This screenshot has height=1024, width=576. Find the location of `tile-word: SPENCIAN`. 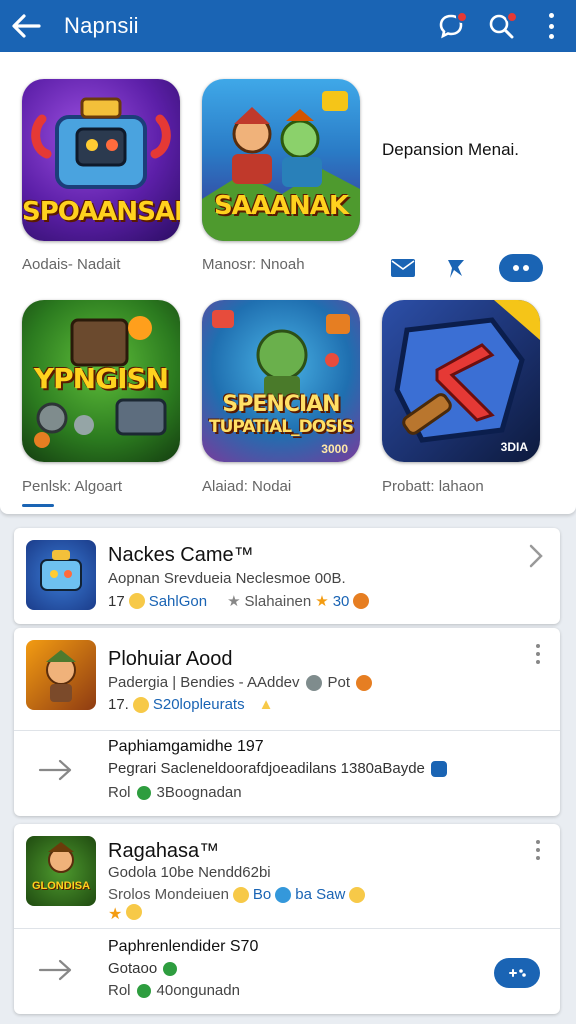

tile-word: SPENCIAN is located at coordinates (281, 404).